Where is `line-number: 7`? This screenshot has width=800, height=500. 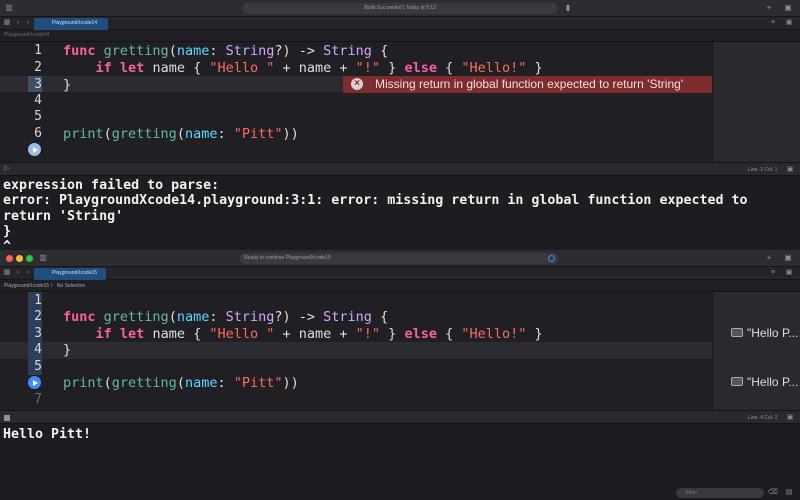
line-number: 7 is located at coordinates (38, 399).